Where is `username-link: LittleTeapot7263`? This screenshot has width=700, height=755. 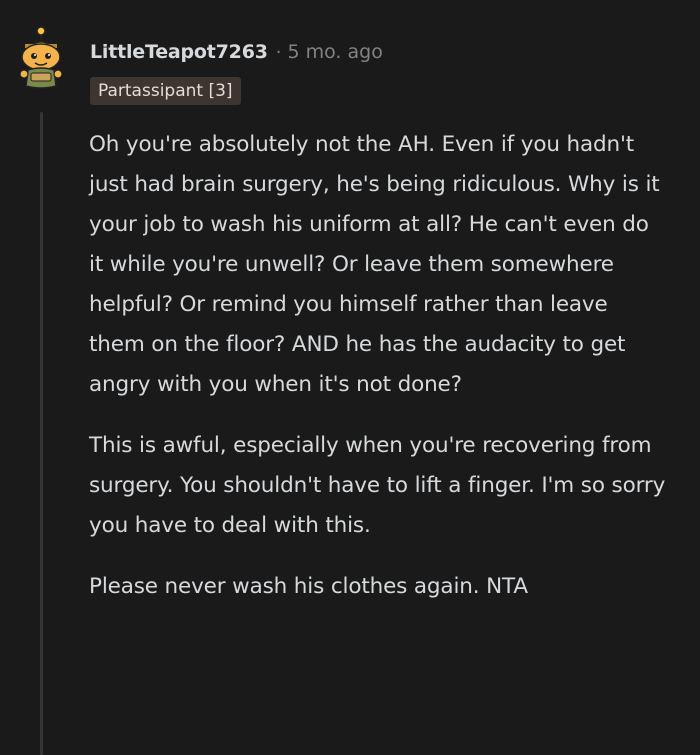 username-link: LittleTeapot7263 is located at coordinates (179, 52).